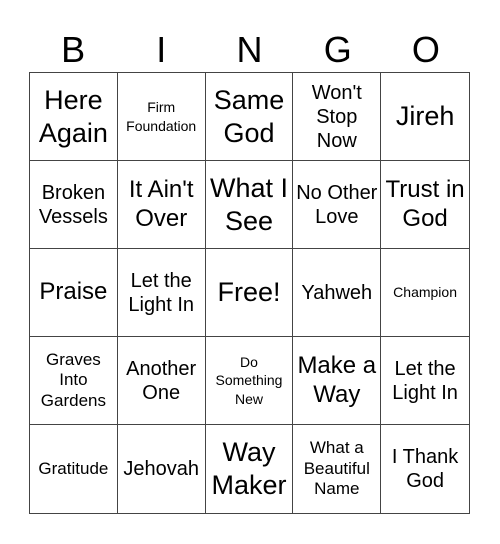 The image size is (500, 544). Describe the element at coordinates (74, 117) in the screenshot. I see `bingo-cell-b-1: Here Again` at that location.